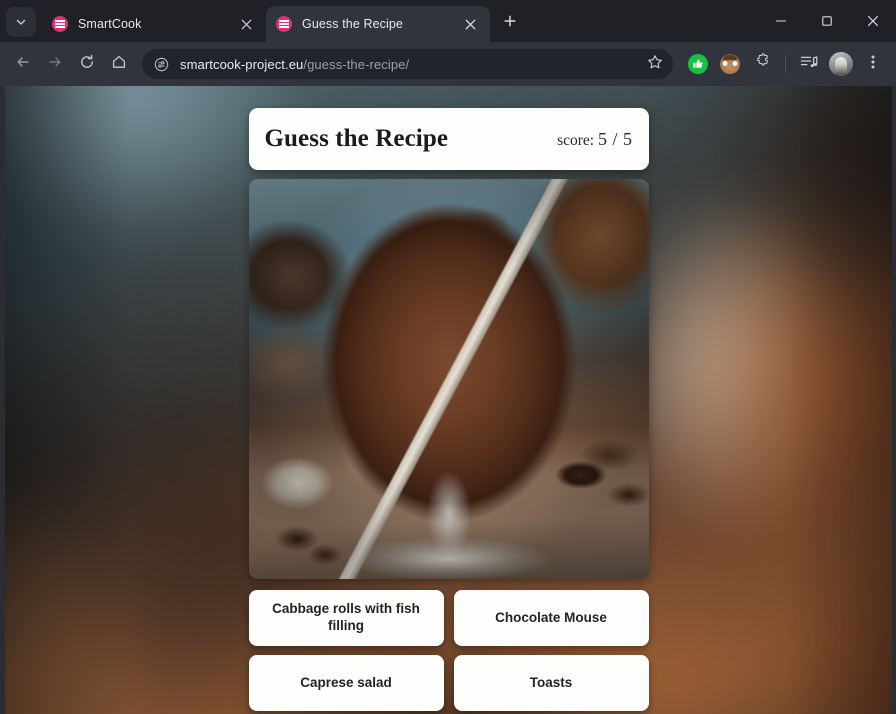 The width and height of the screenshot is (896, 714). I want to click on tab-search-button, so click(21, 22).